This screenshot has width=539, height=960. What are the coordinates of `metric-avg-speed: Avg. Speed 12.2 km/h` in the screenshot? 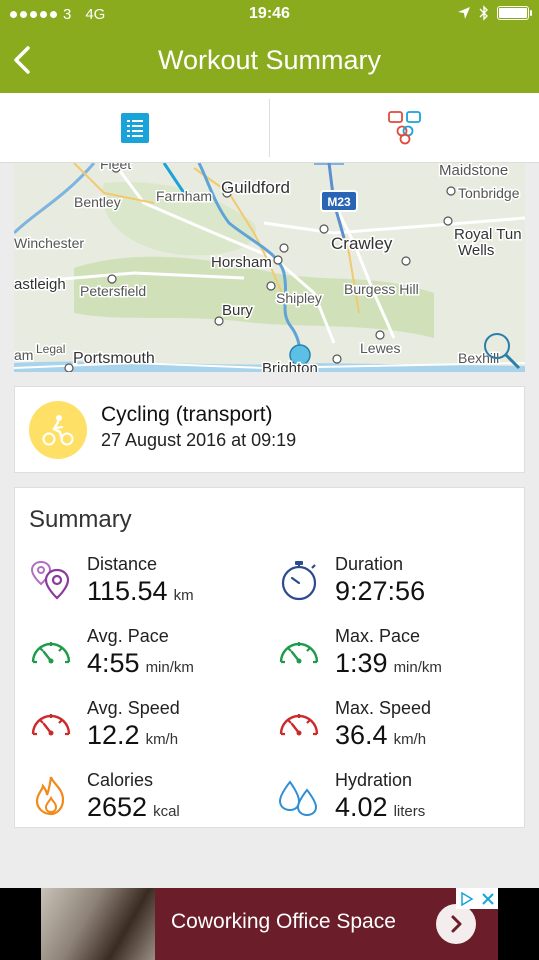 It's located at (149, 730).